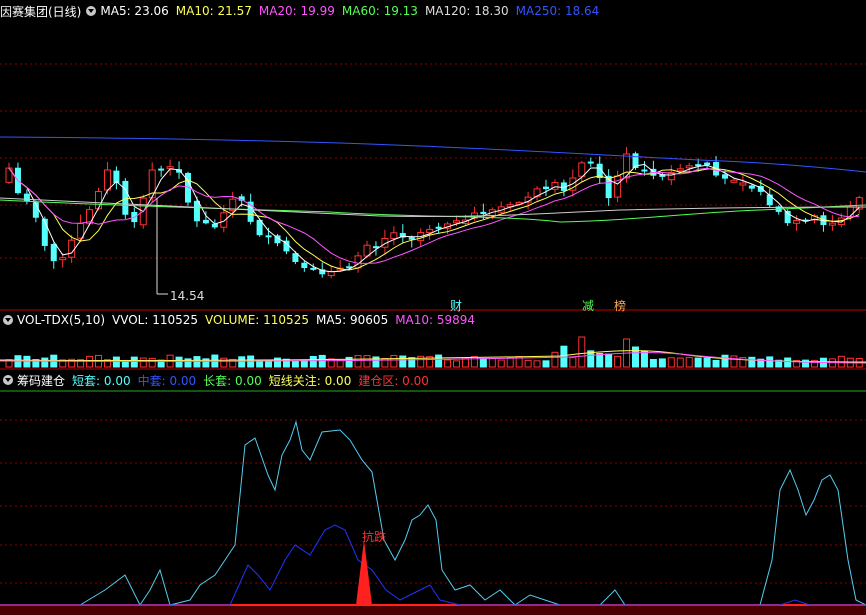  What do you see at coordinates (433, 207) in the screenshot?
I see `ma120-line` at bounding box center [433, 207].